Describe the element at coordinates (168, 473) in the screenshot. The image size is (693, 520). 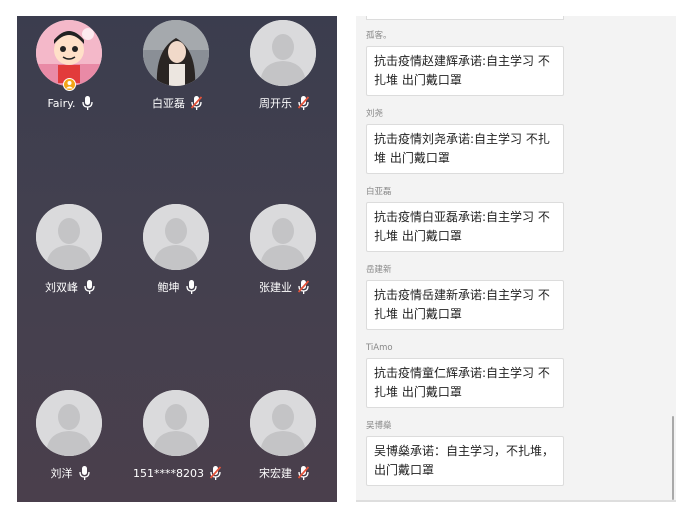
I see `participant-name: 151****8203` at that location.